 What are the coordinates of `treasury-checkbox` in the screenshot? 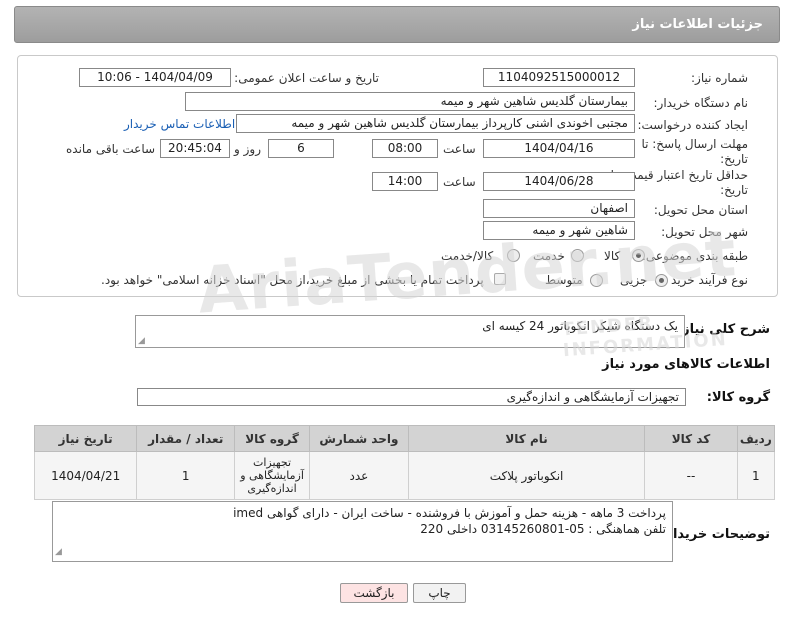 It's located at (500, 279).